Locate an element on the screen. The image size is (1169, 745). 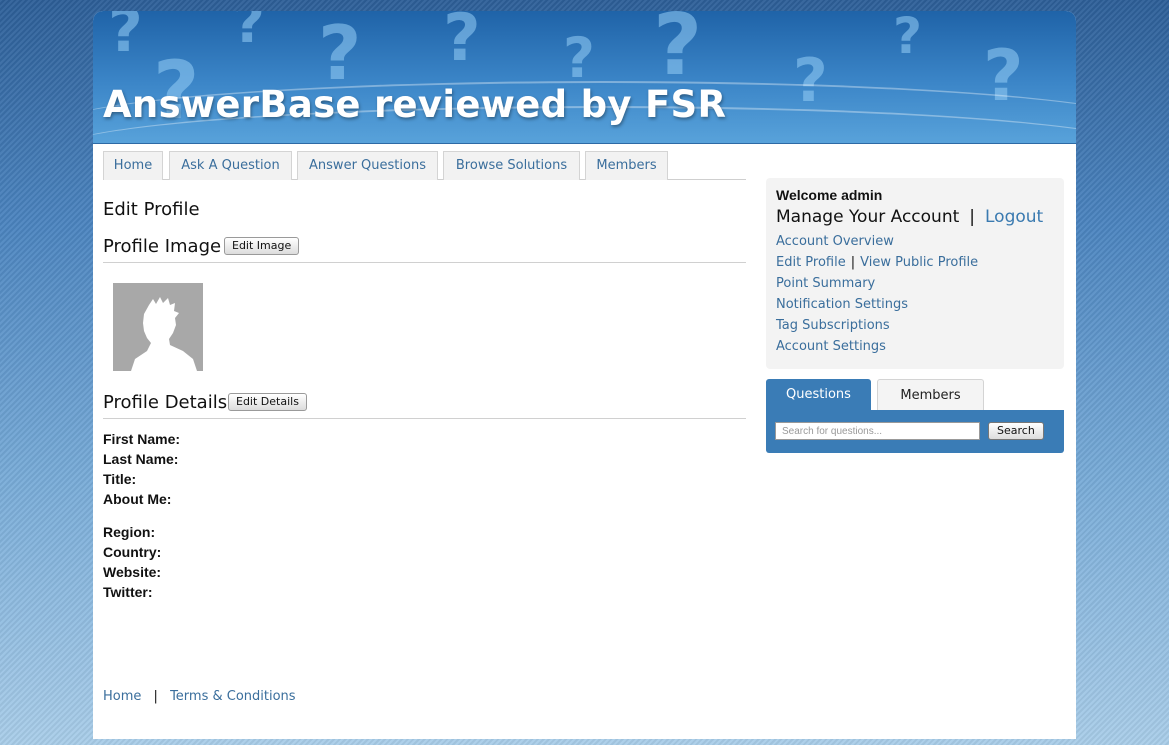
question-mark-decoration: ? is located at coordinates (908, 38).